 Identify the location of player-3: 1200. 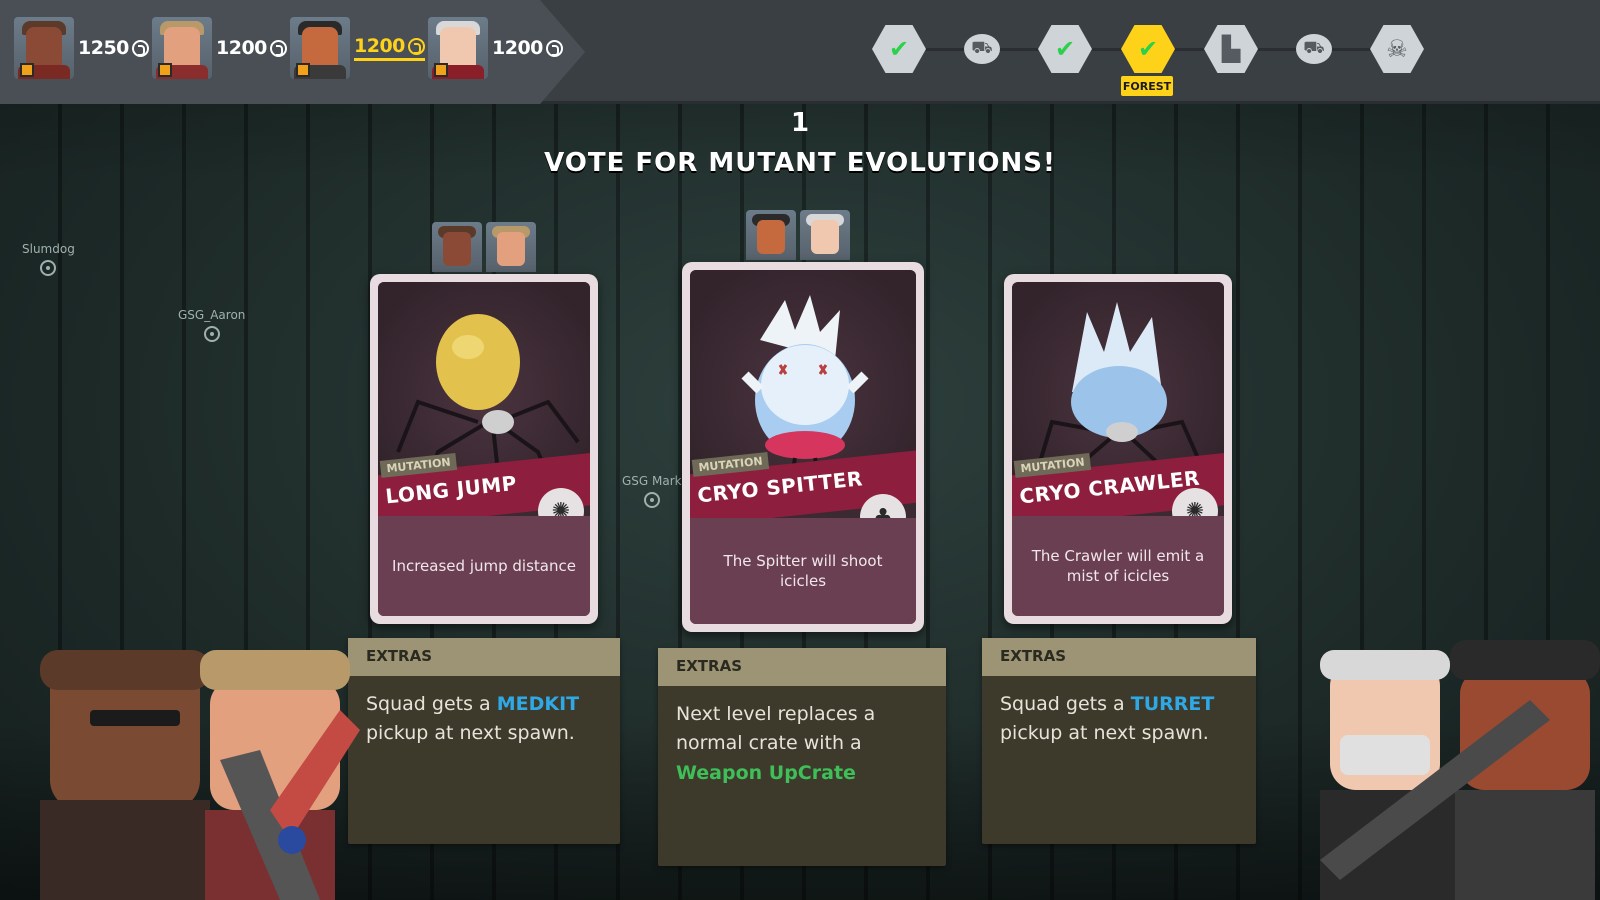
(357, 48).